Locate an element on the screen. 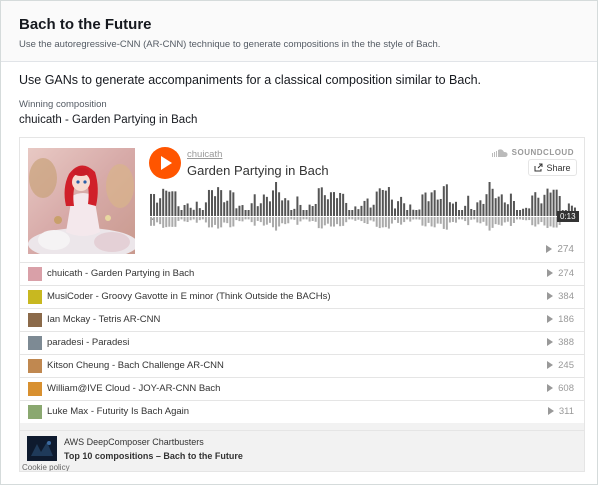 The image size is (600, 487). share-button: Share is located at coordinates (552, 167).